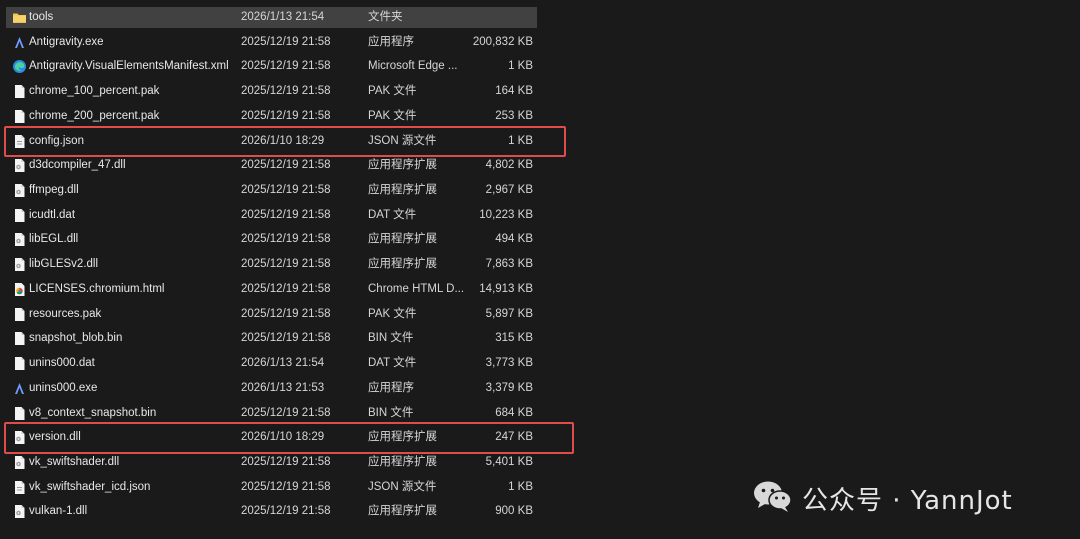 This screenshot has height=539, width=1080. What do you see at coordinates (94, 115) in the screenshot?
I see `file-name: chrome_200_percent.pak` at bounding box center [94, 115].